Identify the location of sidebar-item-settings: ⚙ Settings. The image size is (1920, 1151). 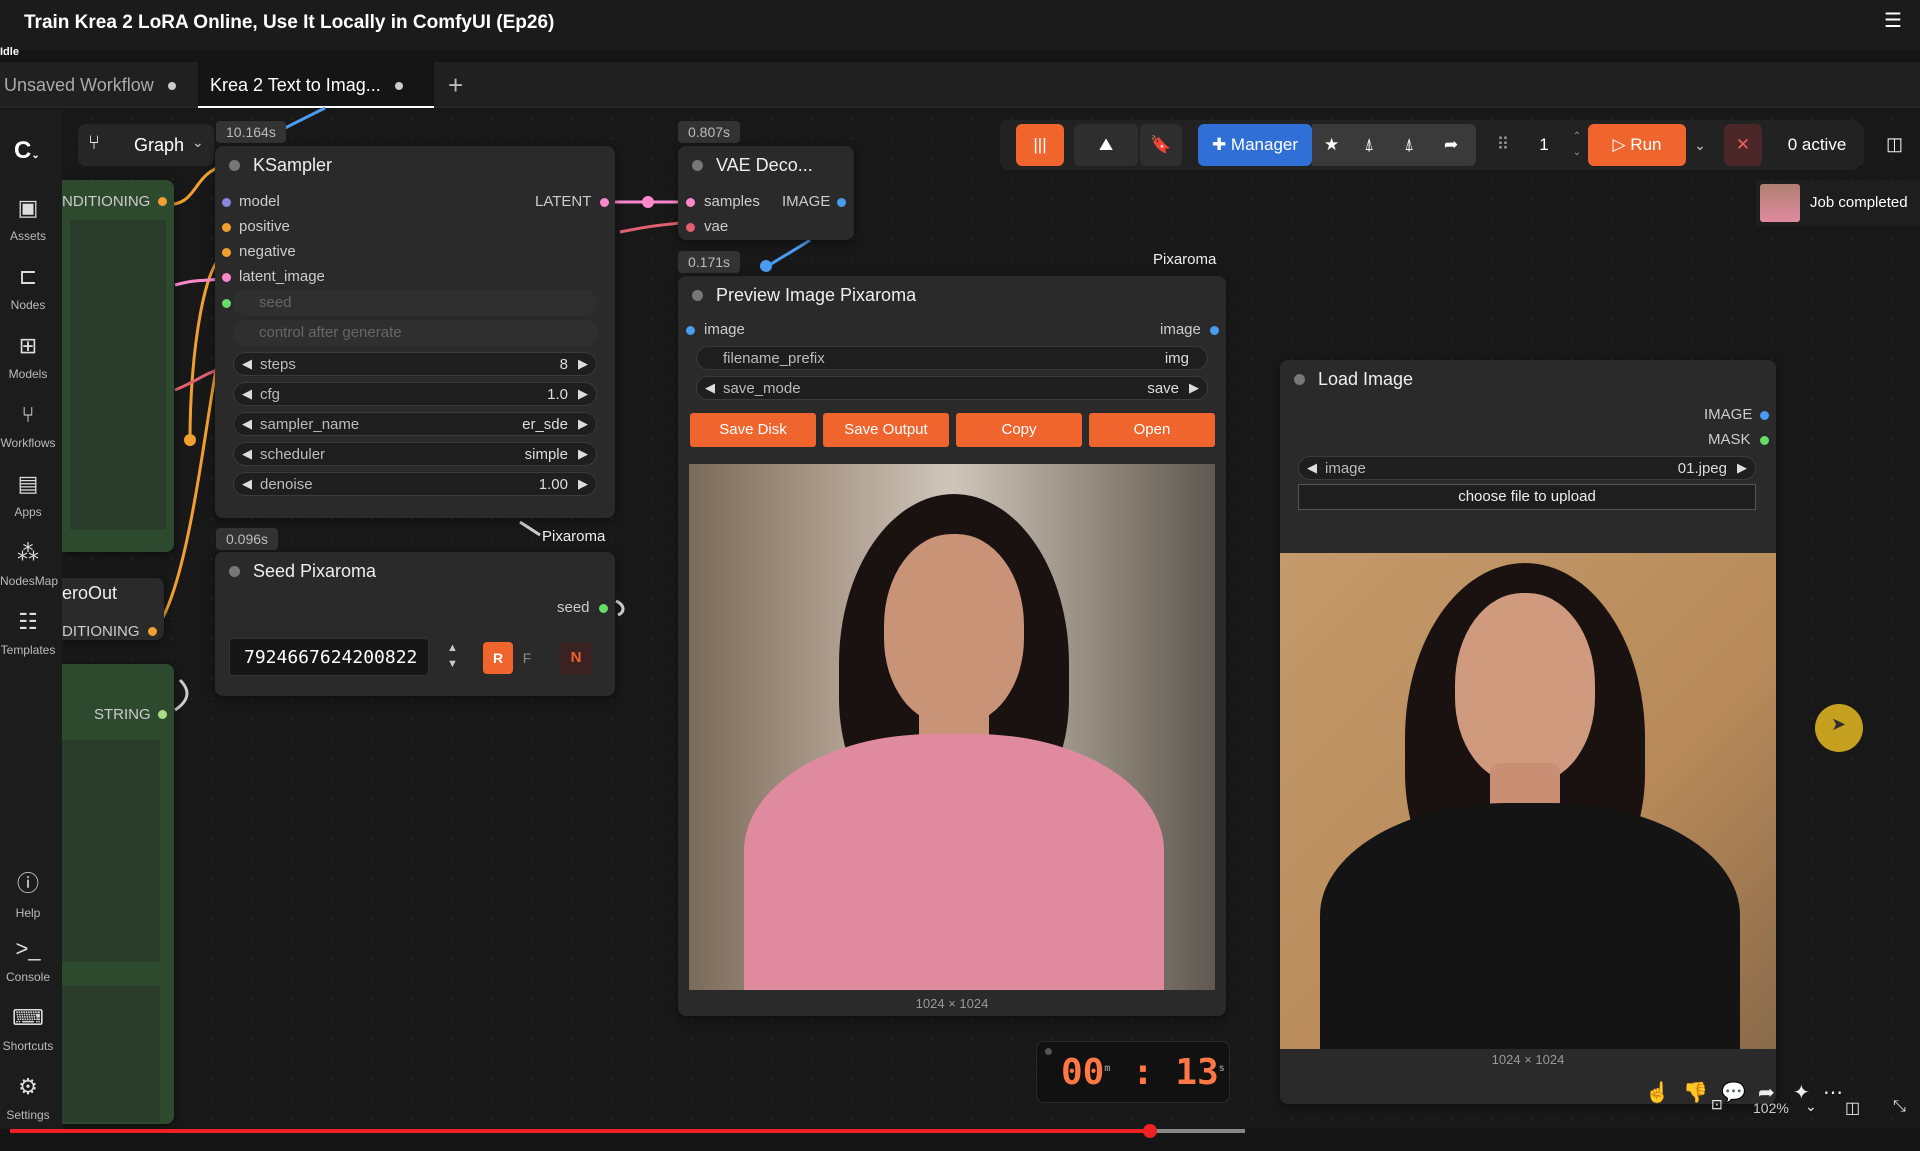
(28, 1098).